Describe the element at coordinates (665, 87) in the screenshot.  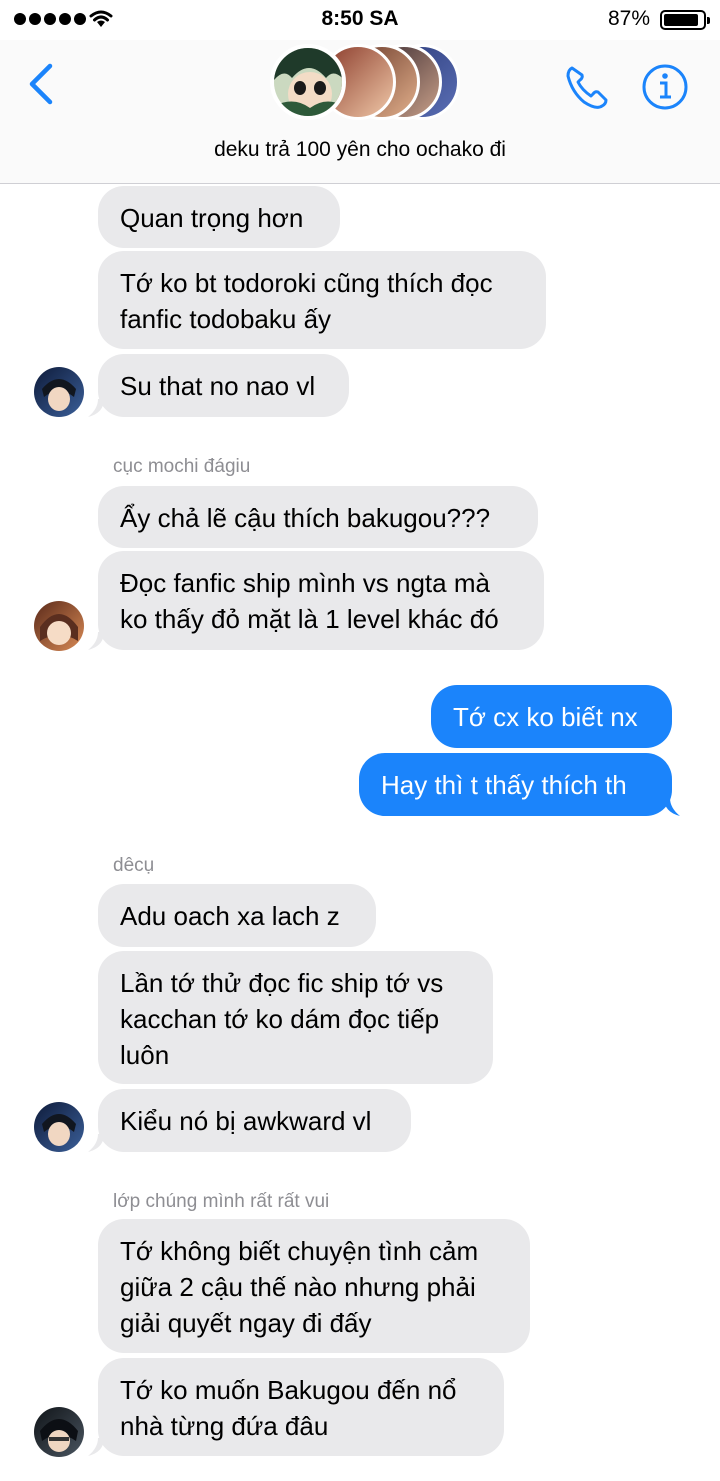
I see `info-icon` at that location.